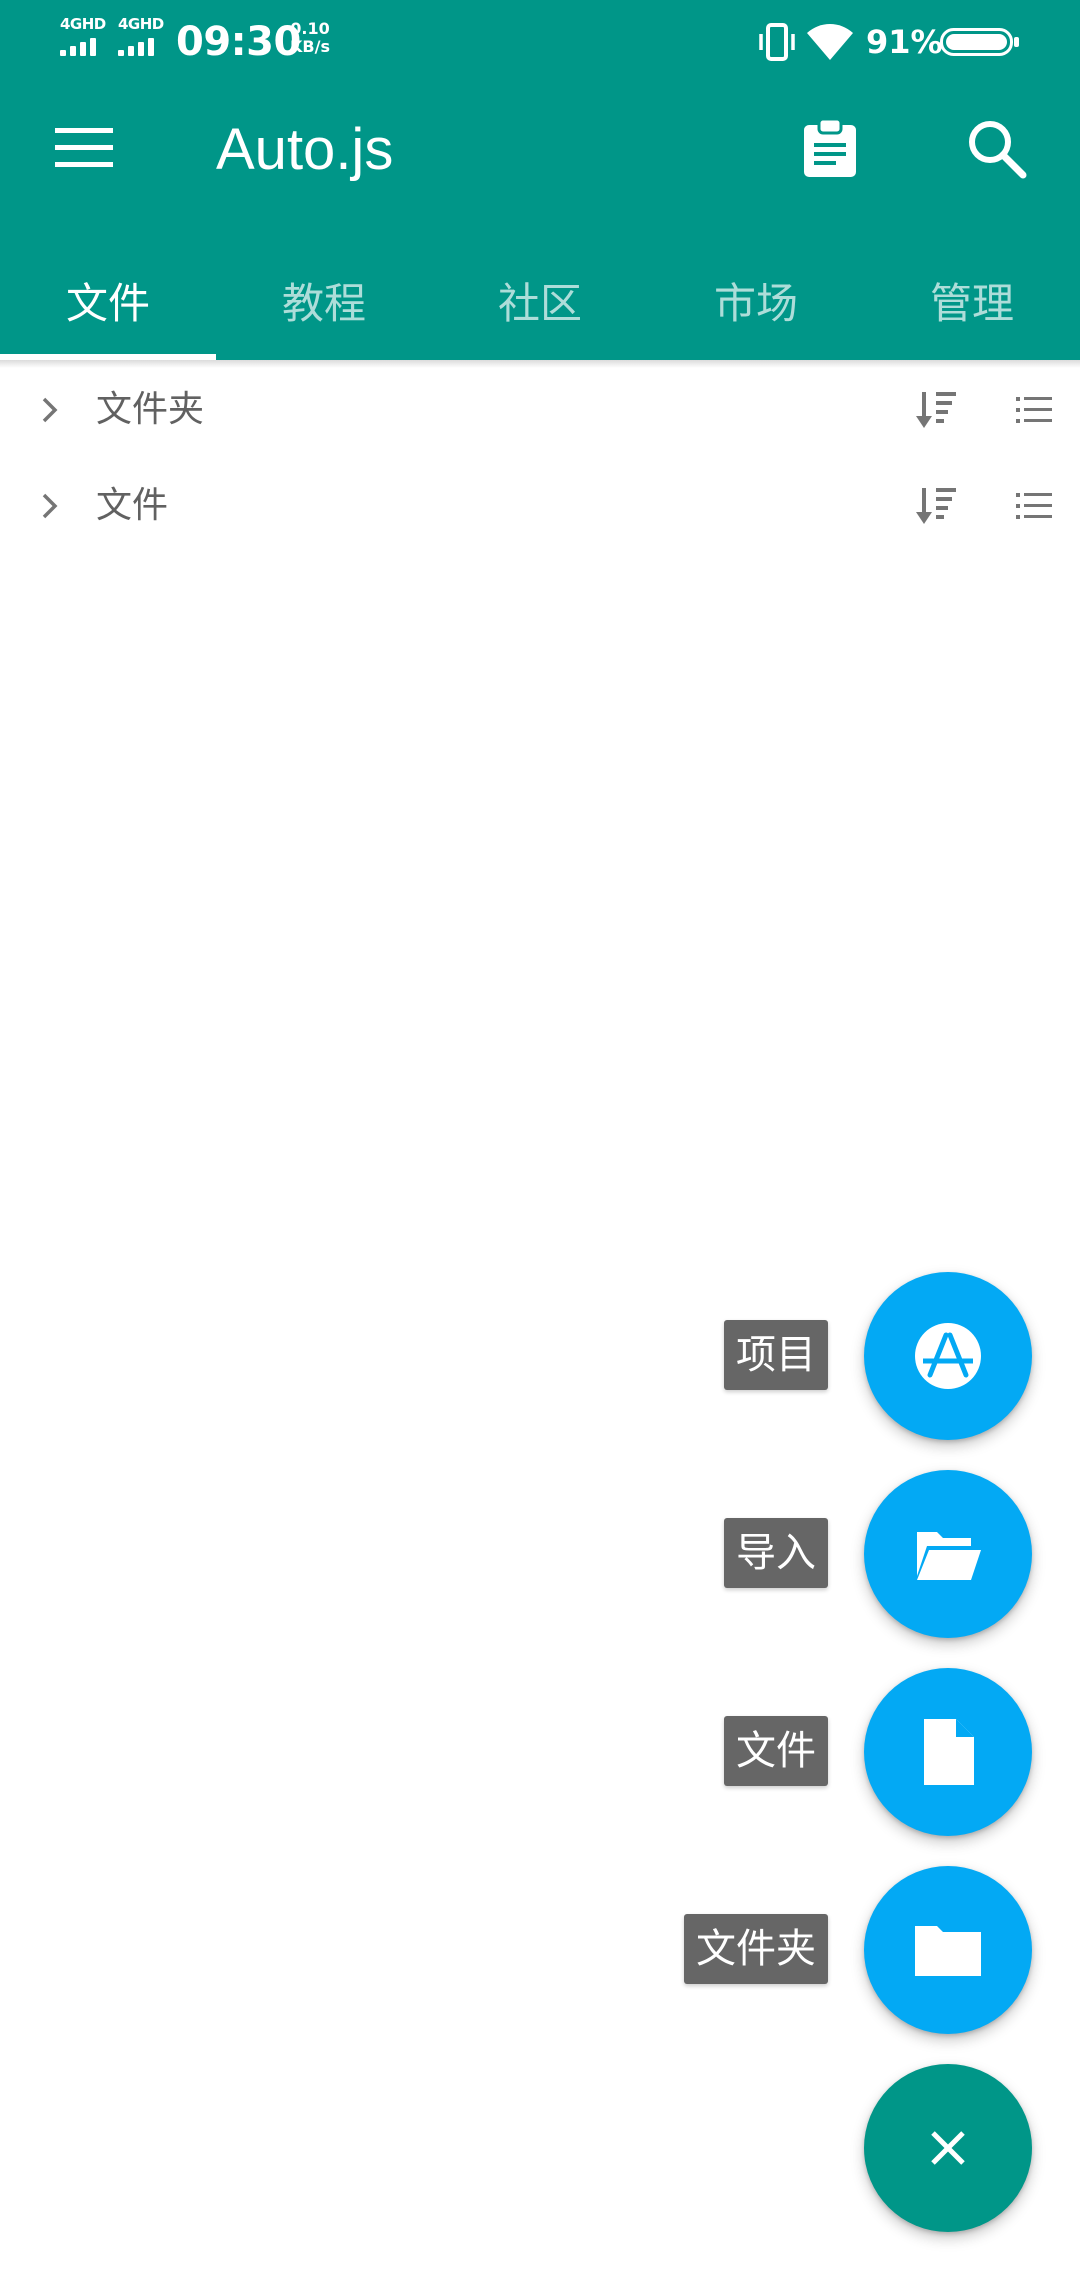  Describe the element at coordinates (108, 300) in the screenshot. I see `tab-files: 文件` at that location.